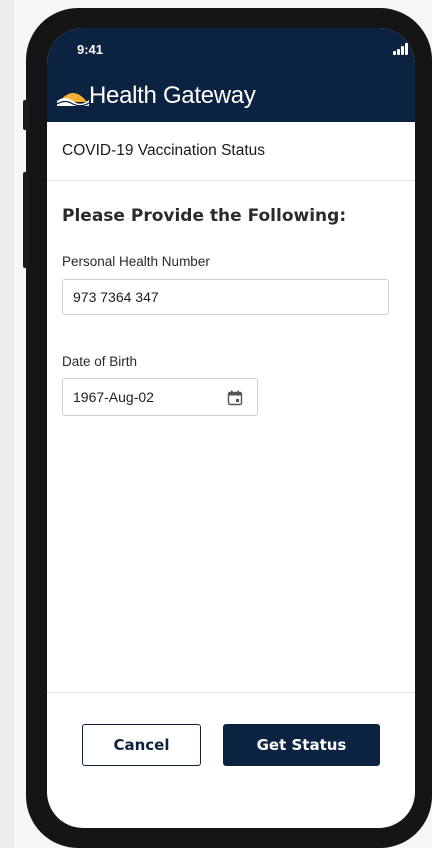 This screenshot has width=432, height=848. I want to click on dob-input-value: 1967-Aug-02, so click(113, 397).